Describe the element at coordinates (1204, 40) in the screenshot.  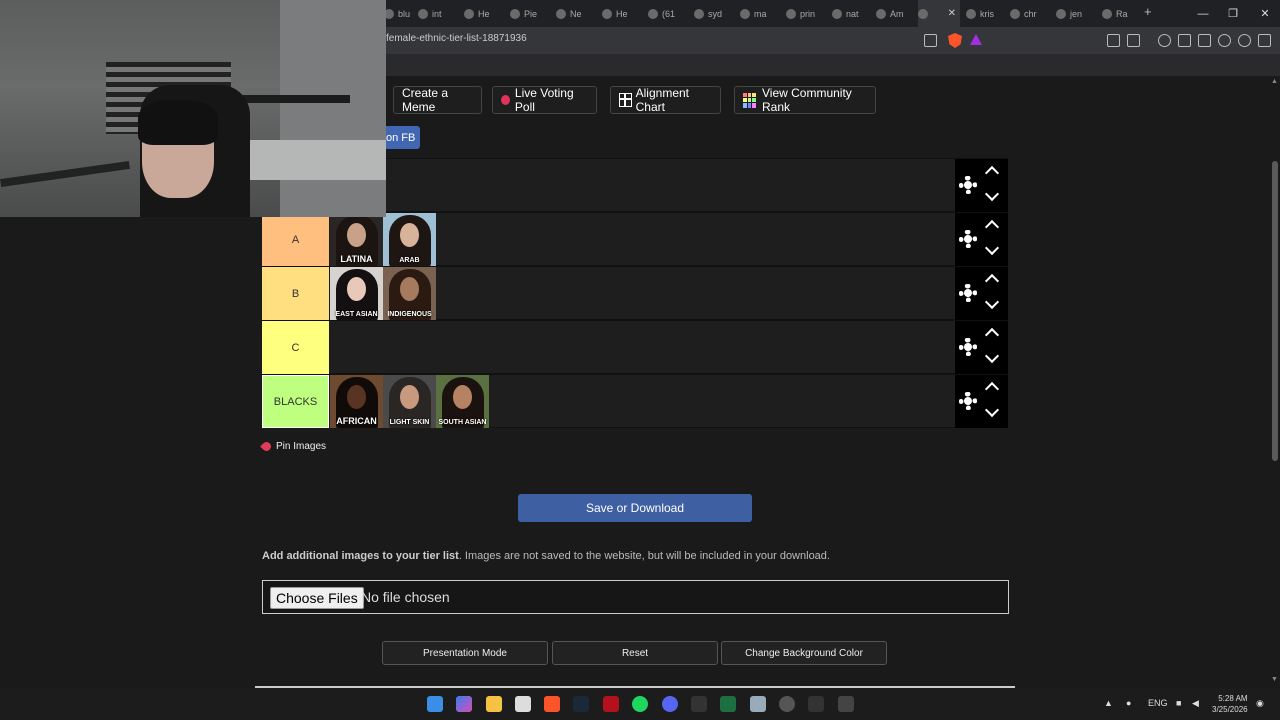
I see `reader-icon` at that location.